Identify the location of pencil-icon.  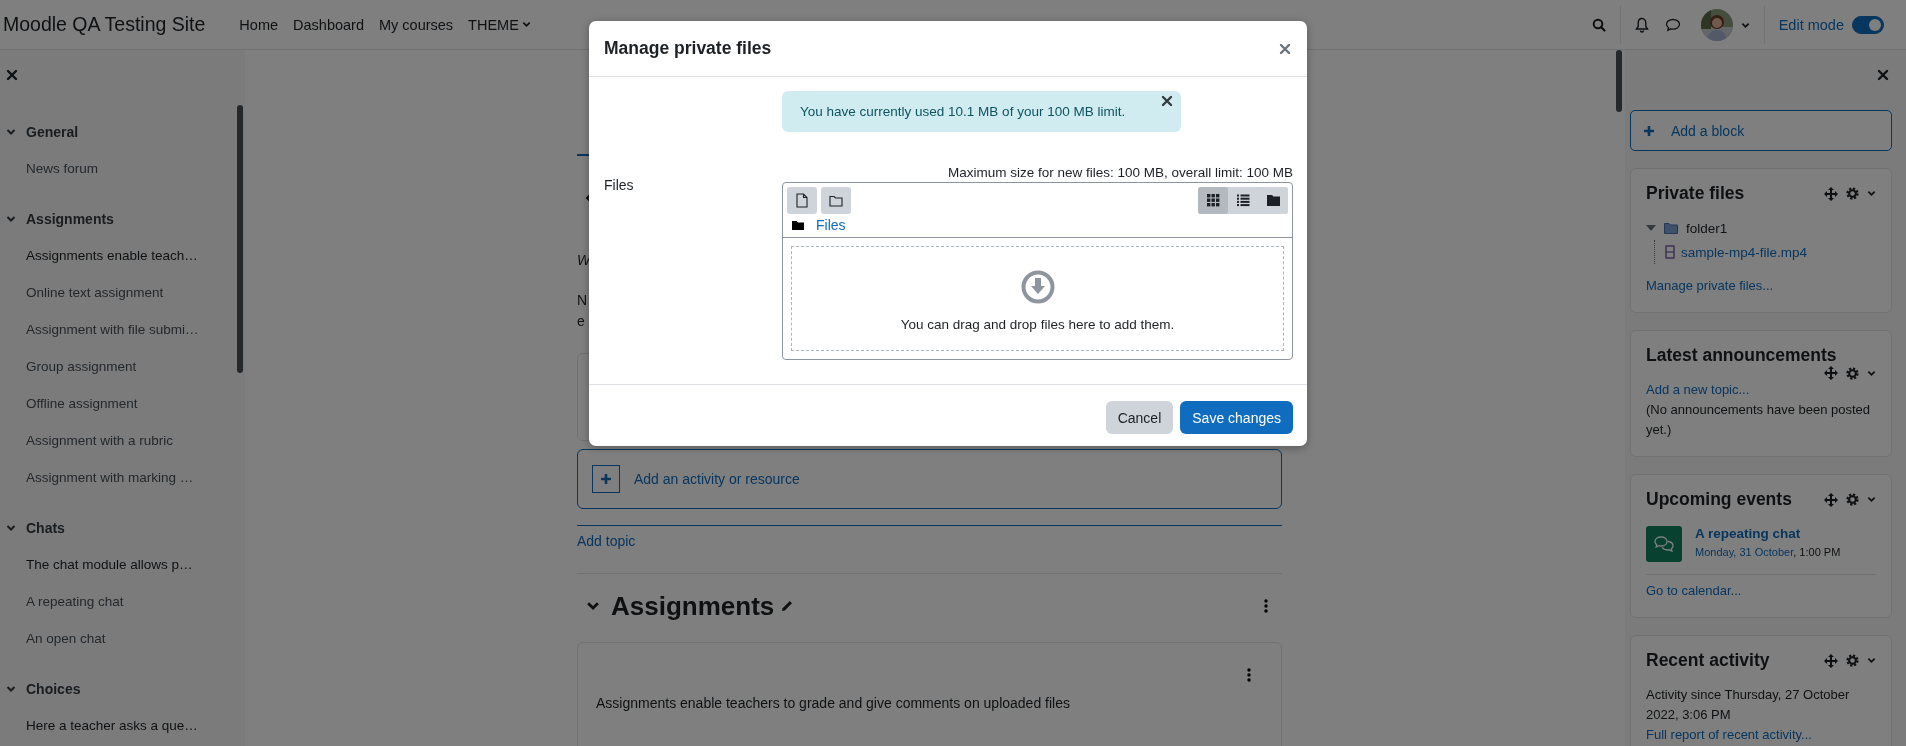
(787, 606).